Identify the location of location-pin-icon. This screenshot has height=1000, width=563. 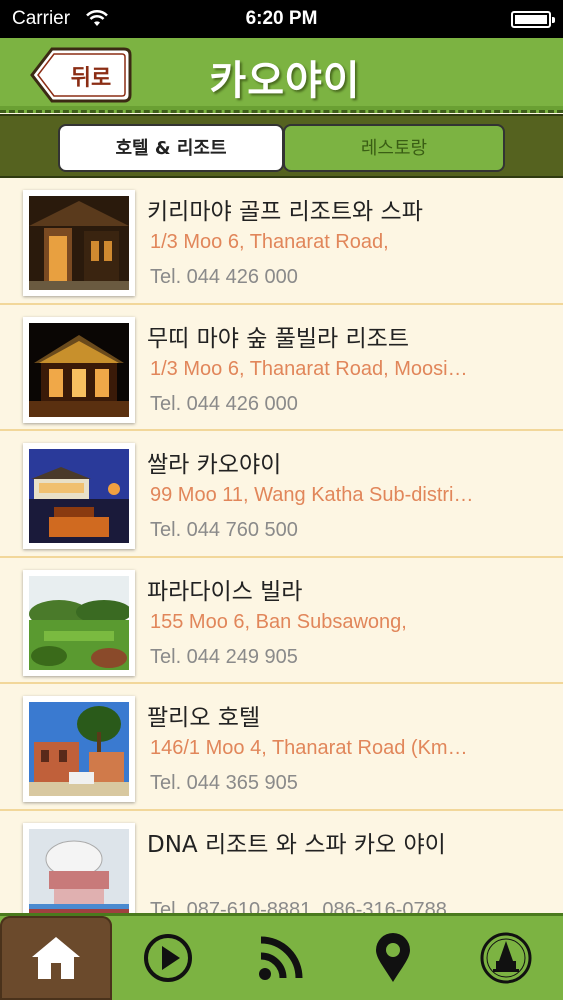
(393, 957).